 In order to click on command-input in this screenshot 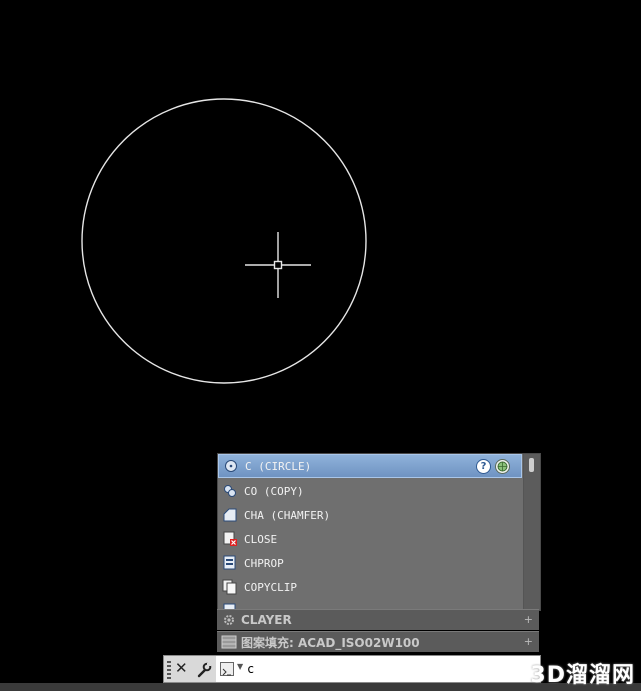, I will do `click(387, 669)`.